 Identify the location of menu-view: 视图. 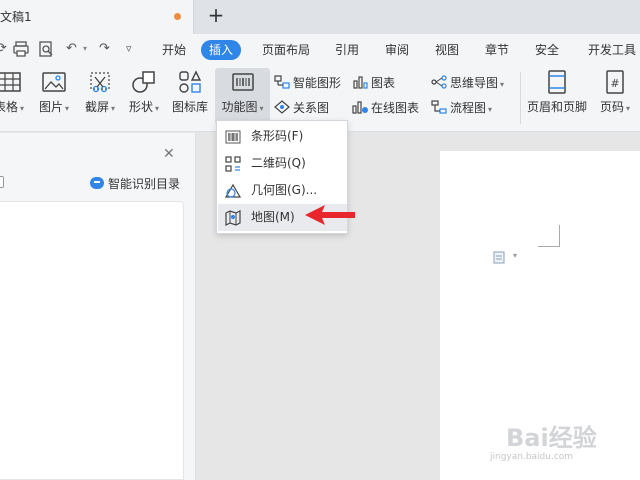
(447, 50).